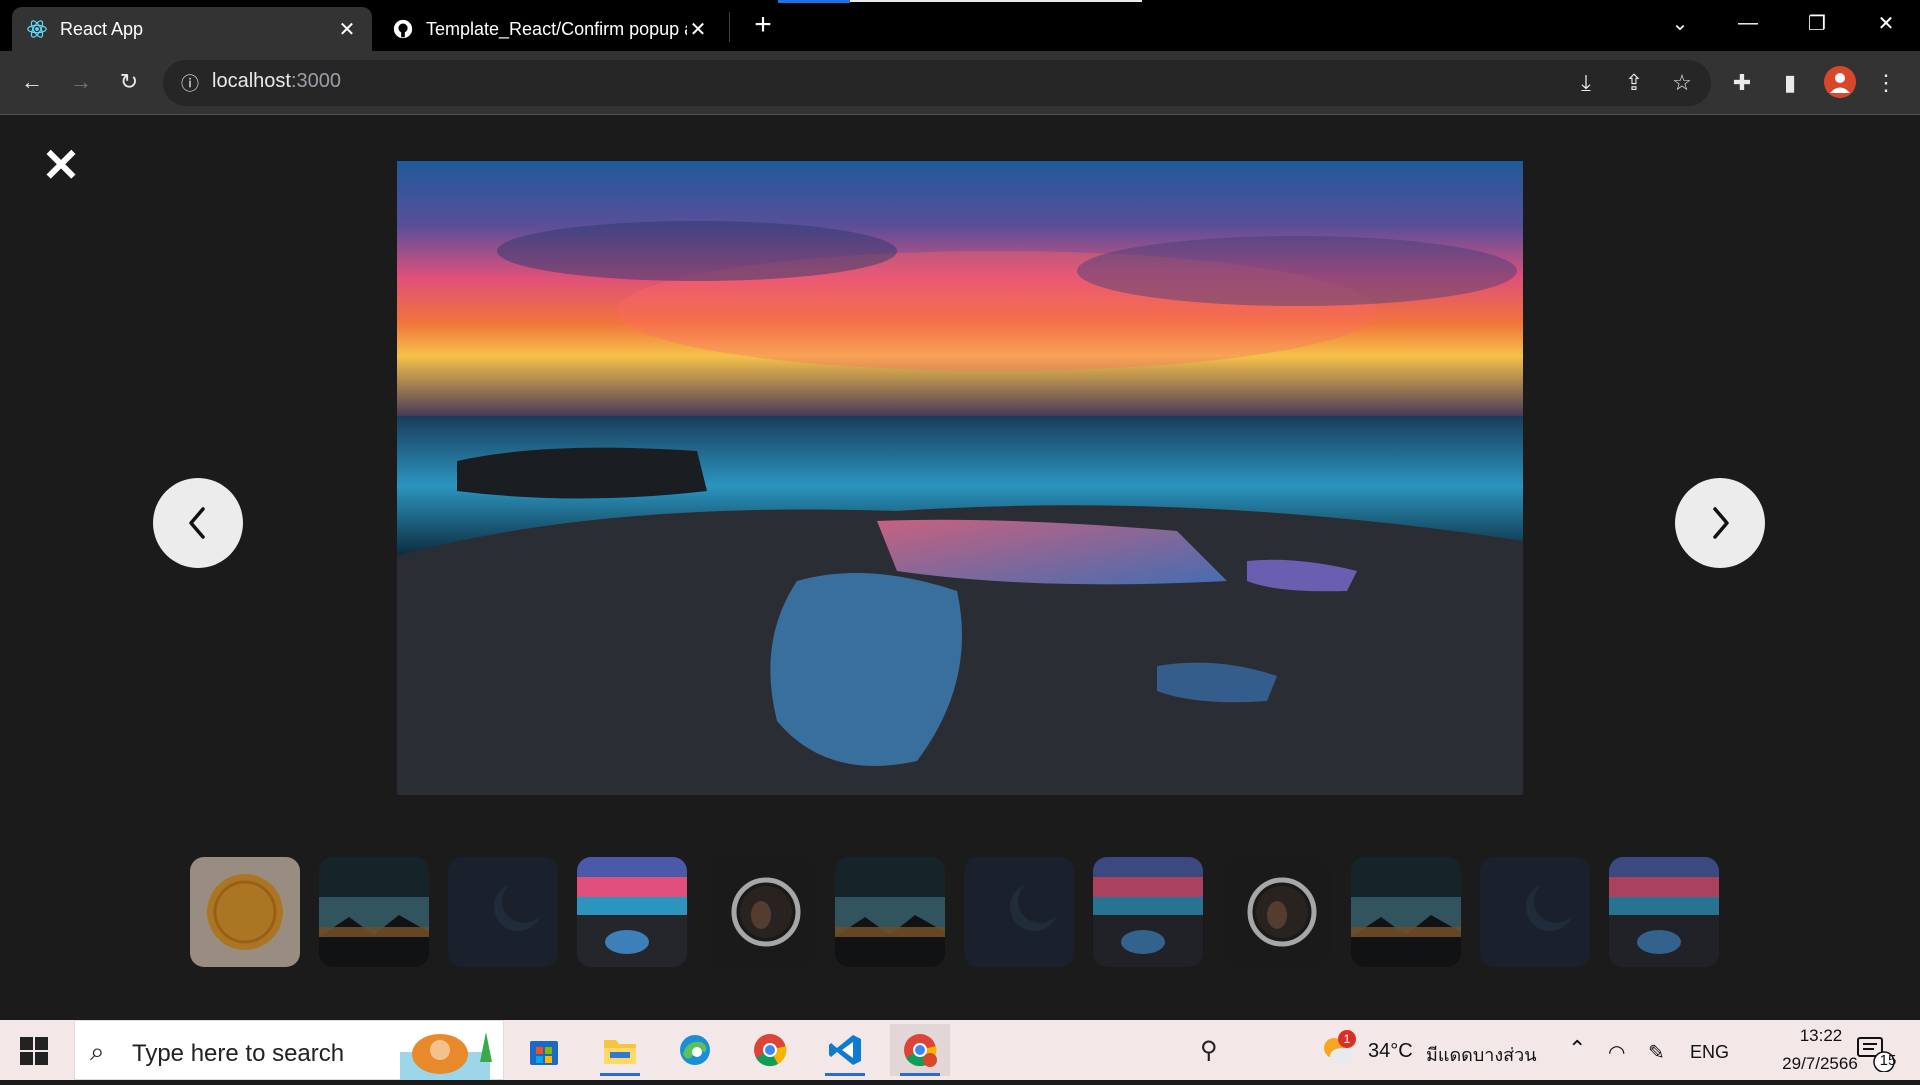 This screenshot has height=1085, width=1920. I want to click on windows-start-icon, so click(34, 1051).